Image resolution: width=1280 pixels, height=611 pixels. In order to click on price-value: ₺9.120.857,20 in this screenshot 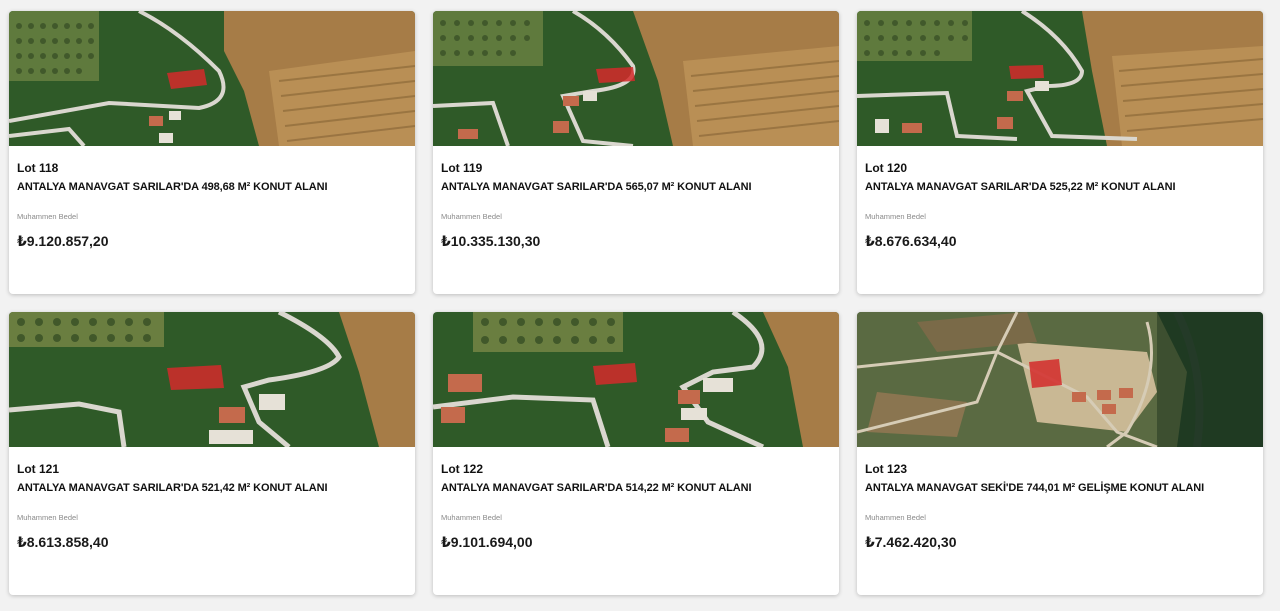, I will do `click(63, 241)`.